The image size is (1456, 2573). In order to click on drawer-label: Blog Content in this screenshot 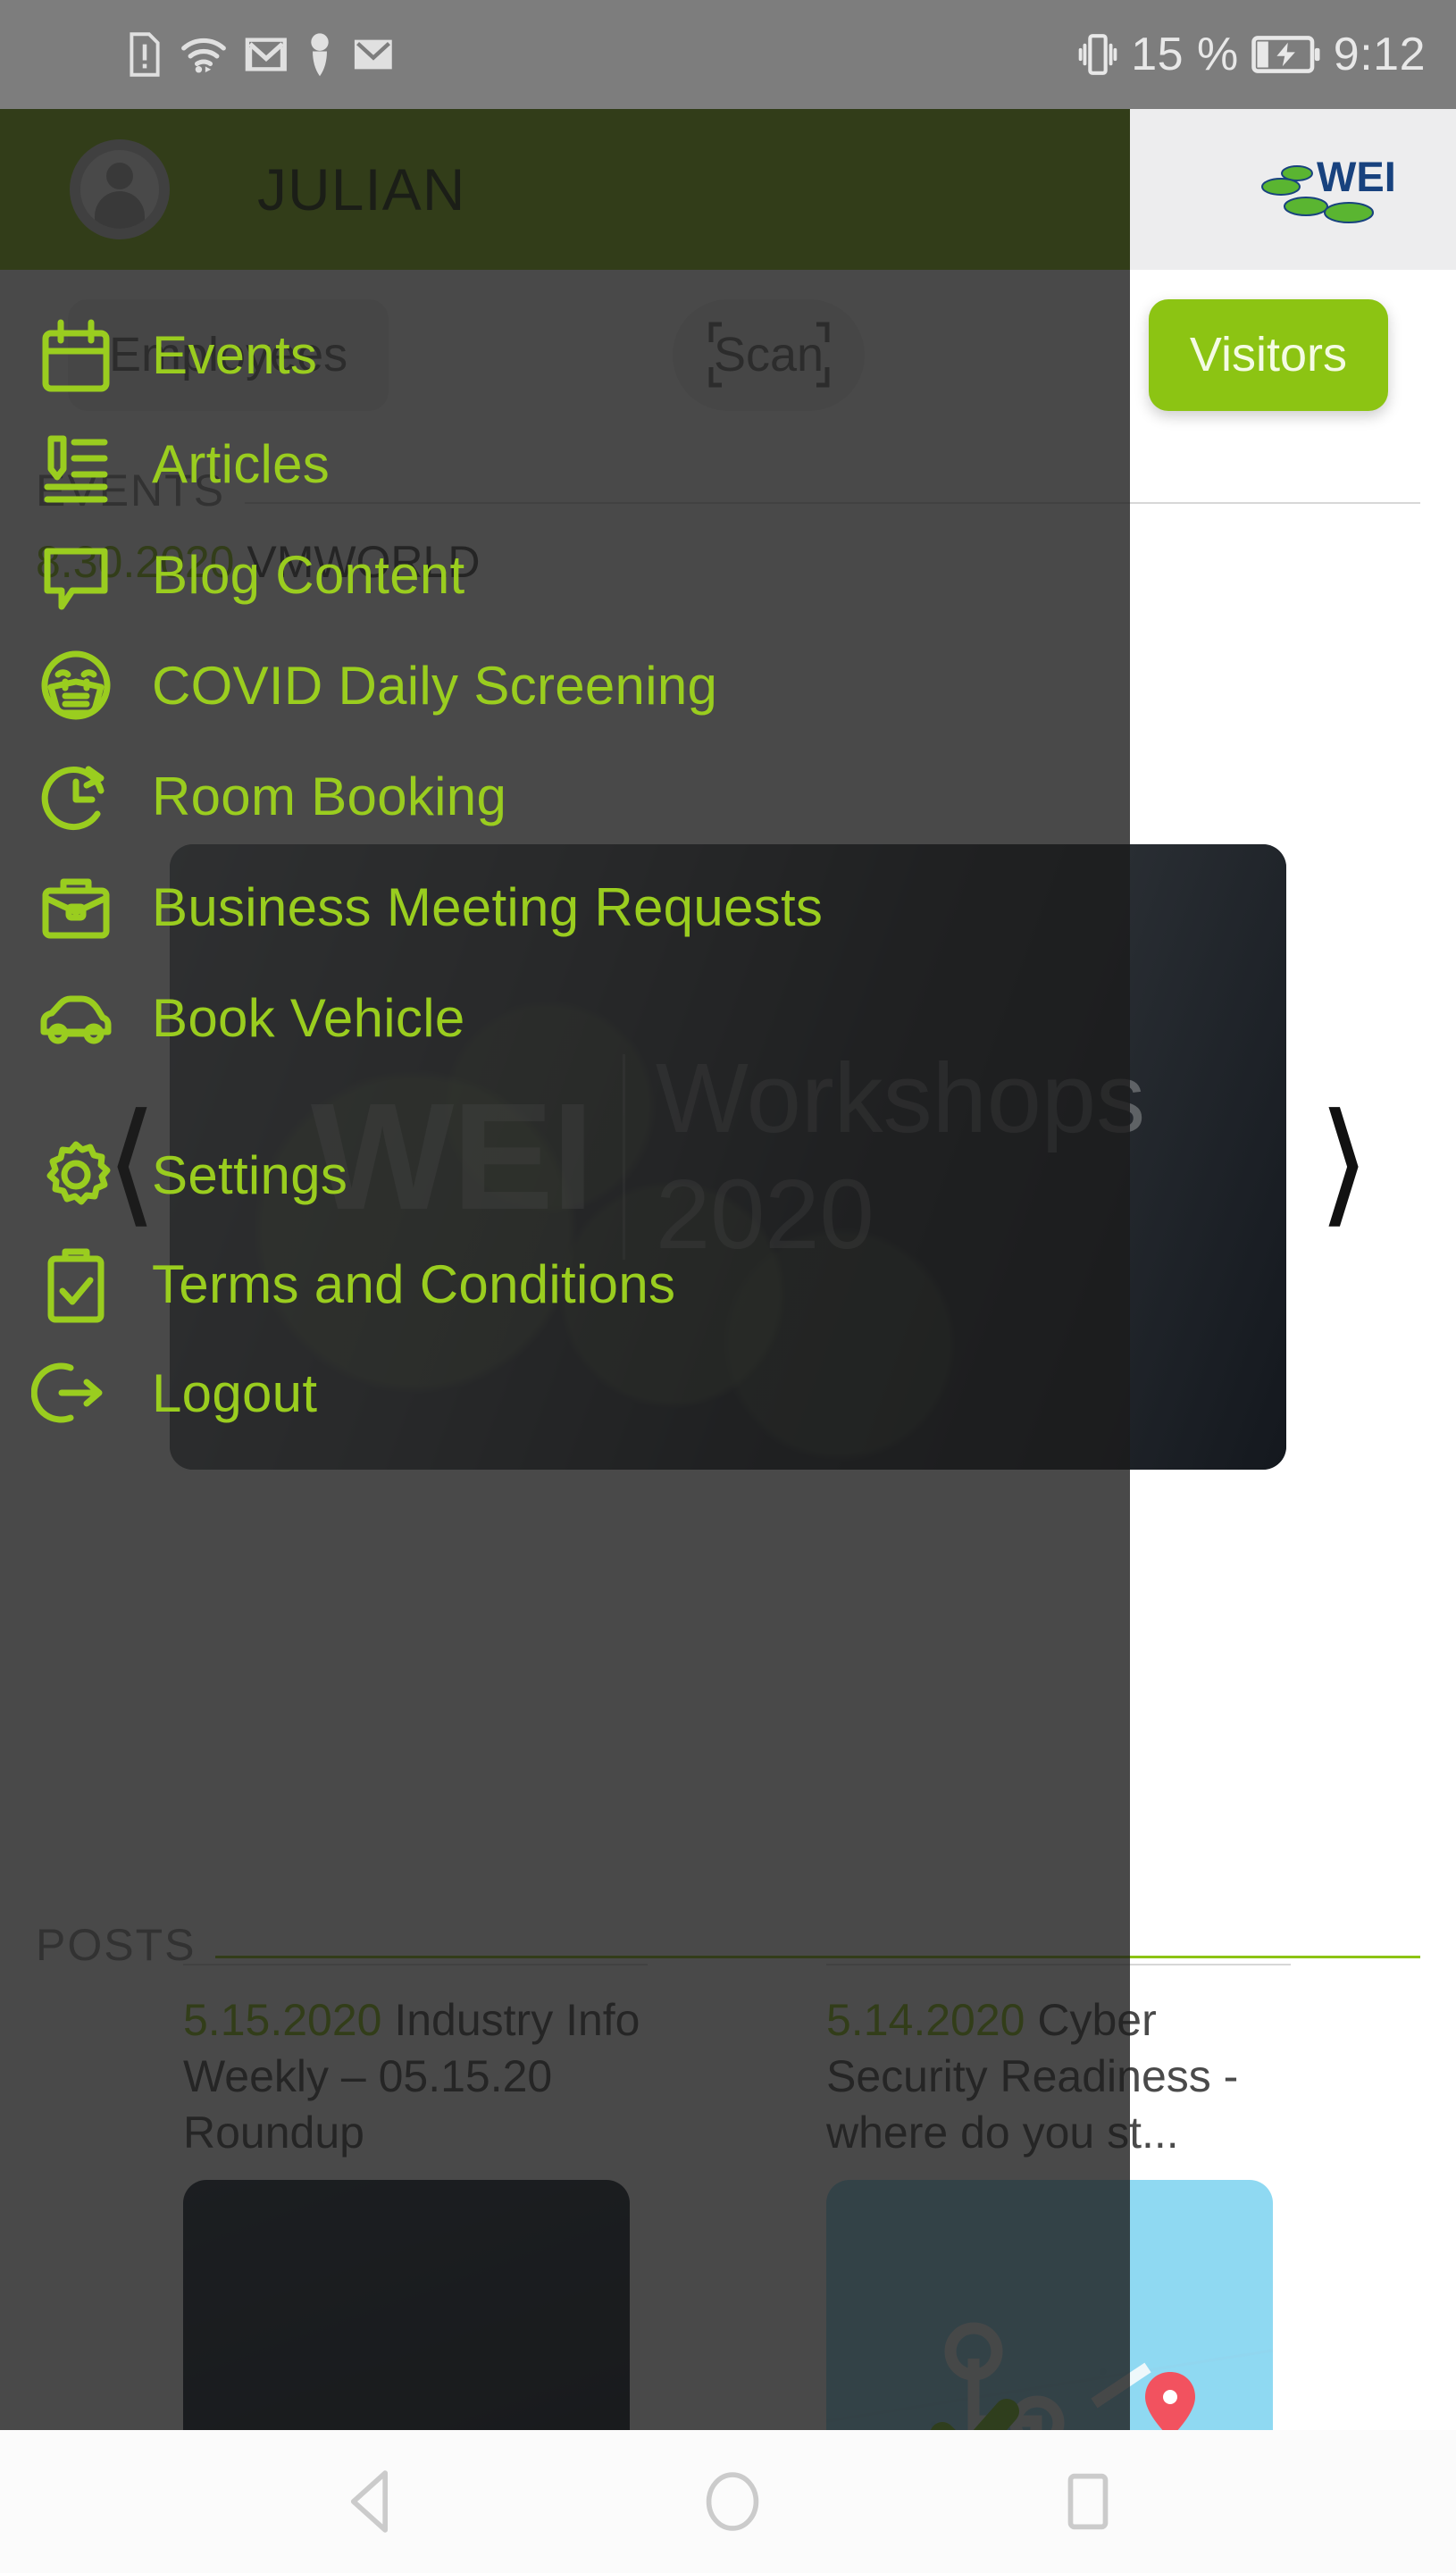, I will do `click(308, 574)`.